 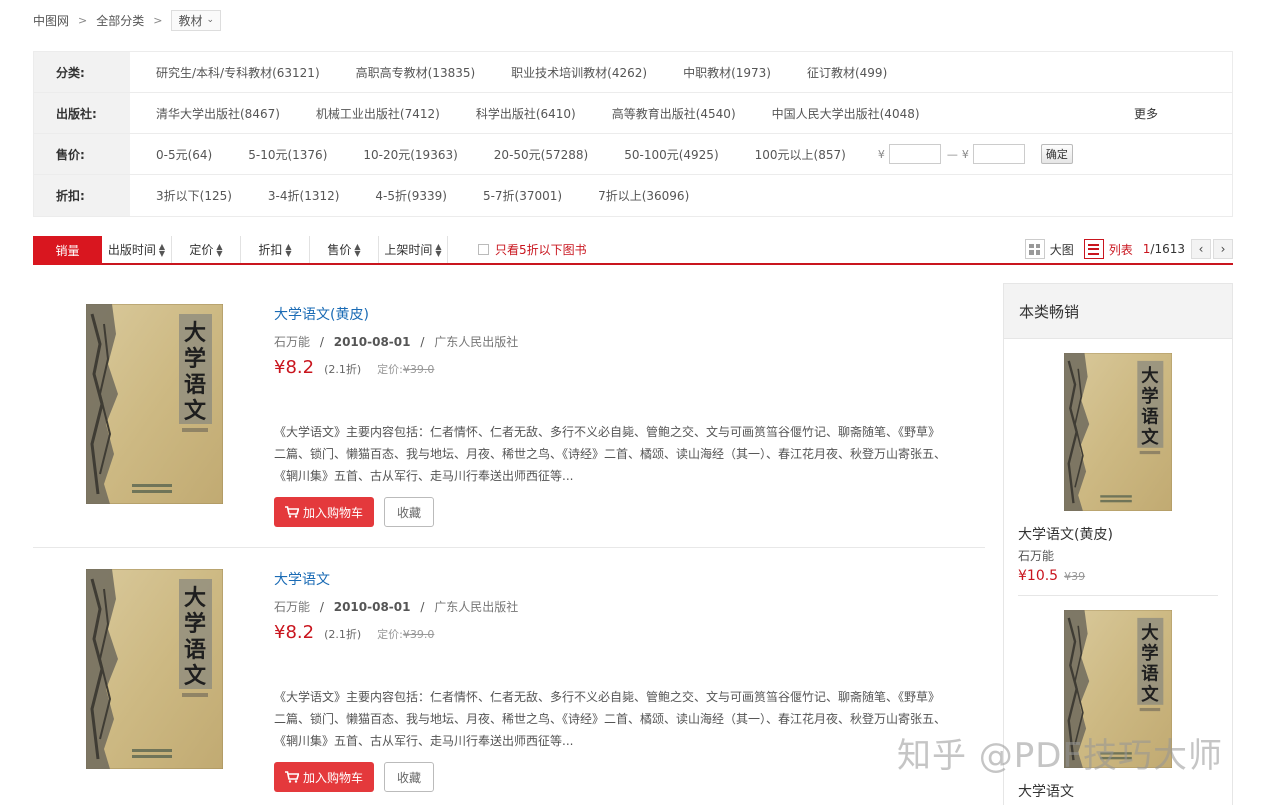 What do you see at coordinates (304, 195) in the screenshot?
I see `filter-option: 3-4折(1312)` at bounding box center [304, 195].